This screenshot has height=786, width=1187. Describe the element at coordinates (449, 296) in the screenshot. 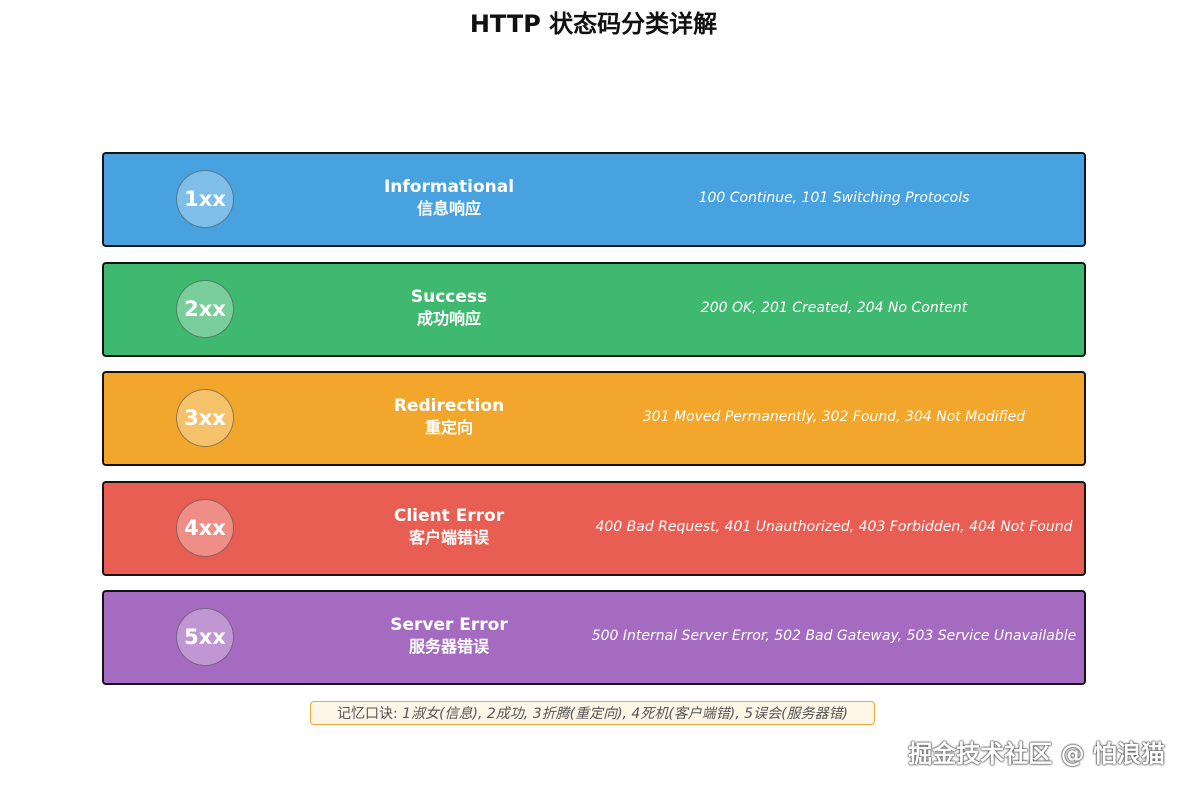

I see `category-name-en: Success` at that location.